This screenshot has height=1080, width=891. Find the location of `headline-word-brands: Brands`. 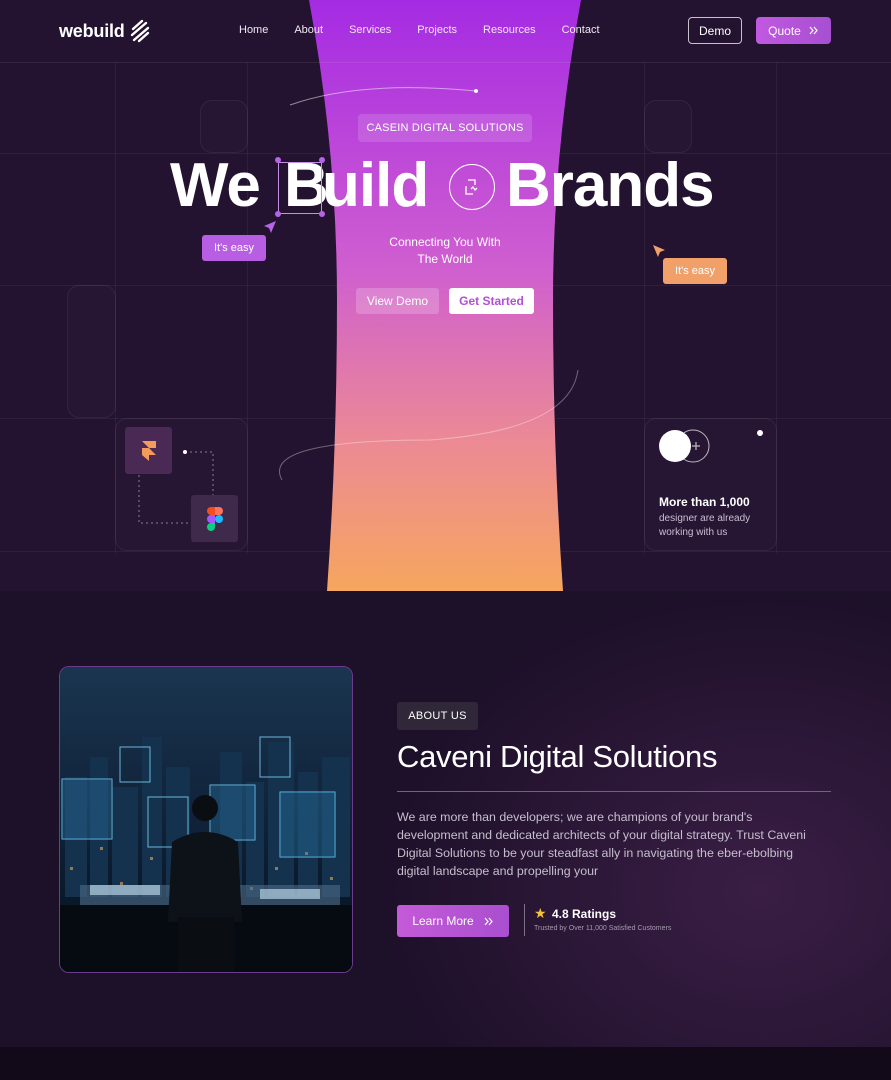

headline-word-brands: Brands is located at coordinates (610, 185).